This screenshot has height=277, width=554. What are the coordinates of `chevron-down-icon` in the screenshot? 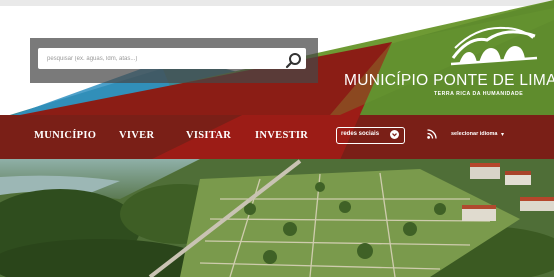 It's located at (394, 134).